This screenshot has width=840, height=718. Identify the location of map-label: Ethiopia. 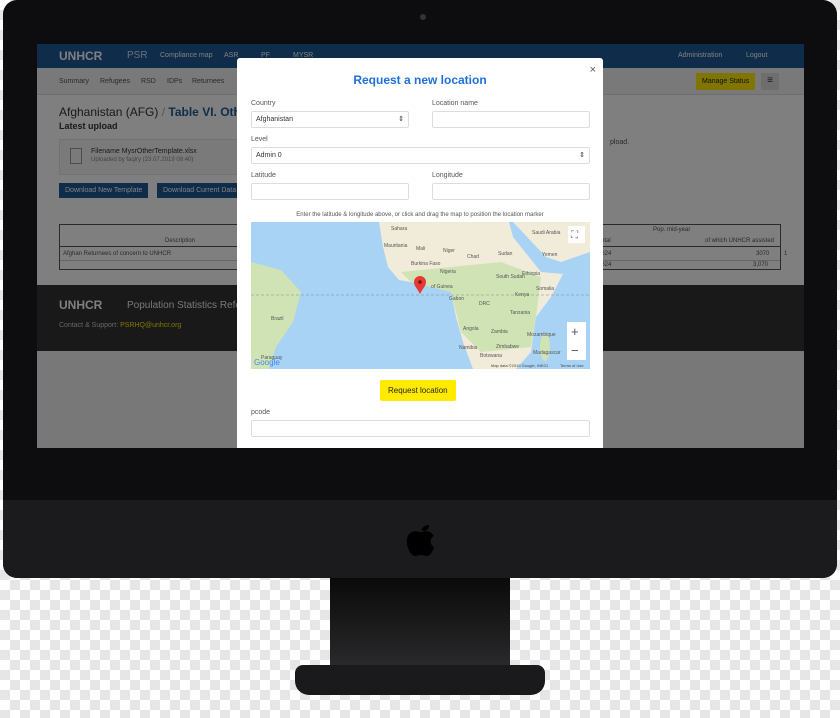
(531, 274).